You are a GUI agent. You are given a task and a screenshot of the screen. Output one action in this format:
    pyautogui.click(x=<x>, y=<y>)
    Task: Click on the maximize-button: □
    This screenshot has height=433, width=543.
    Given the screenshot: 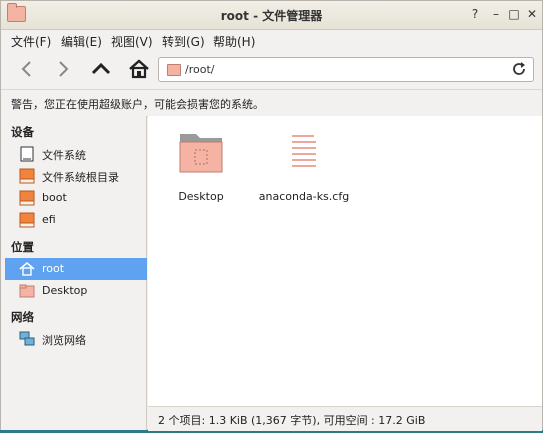 What is the action you would take?
    pyautogui.click(x=514, y=14)
    